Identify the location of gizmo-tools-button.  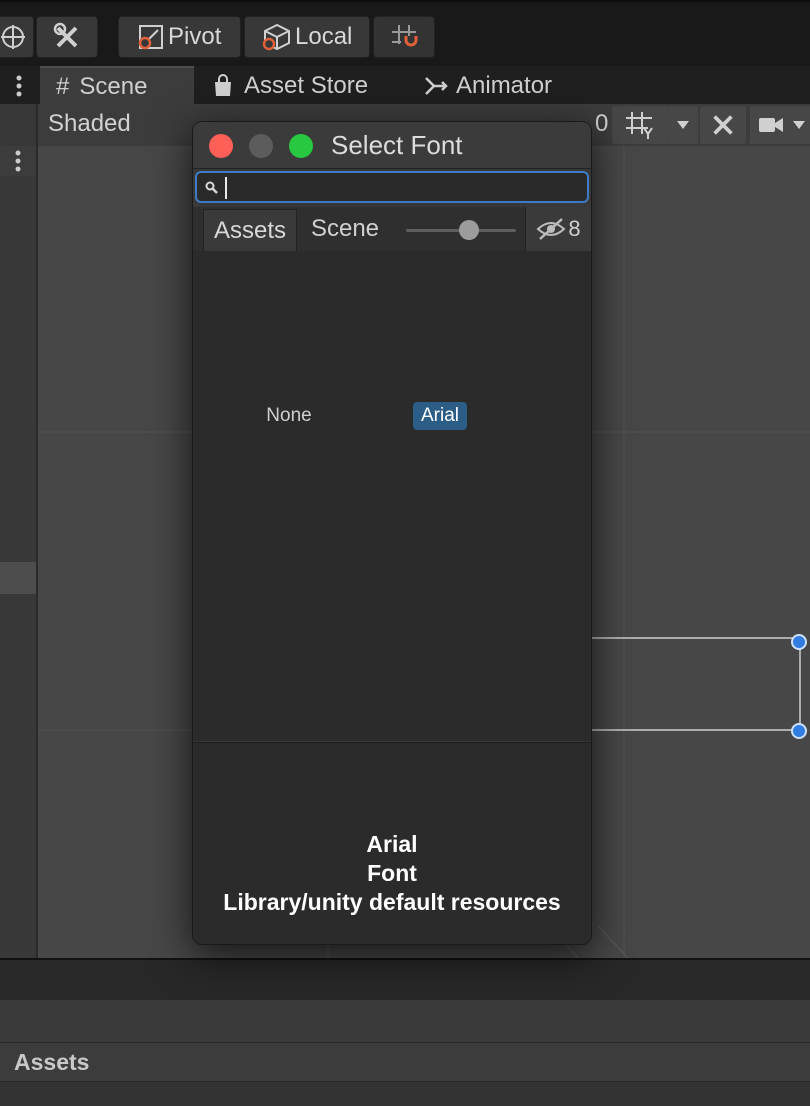
(723, 125).